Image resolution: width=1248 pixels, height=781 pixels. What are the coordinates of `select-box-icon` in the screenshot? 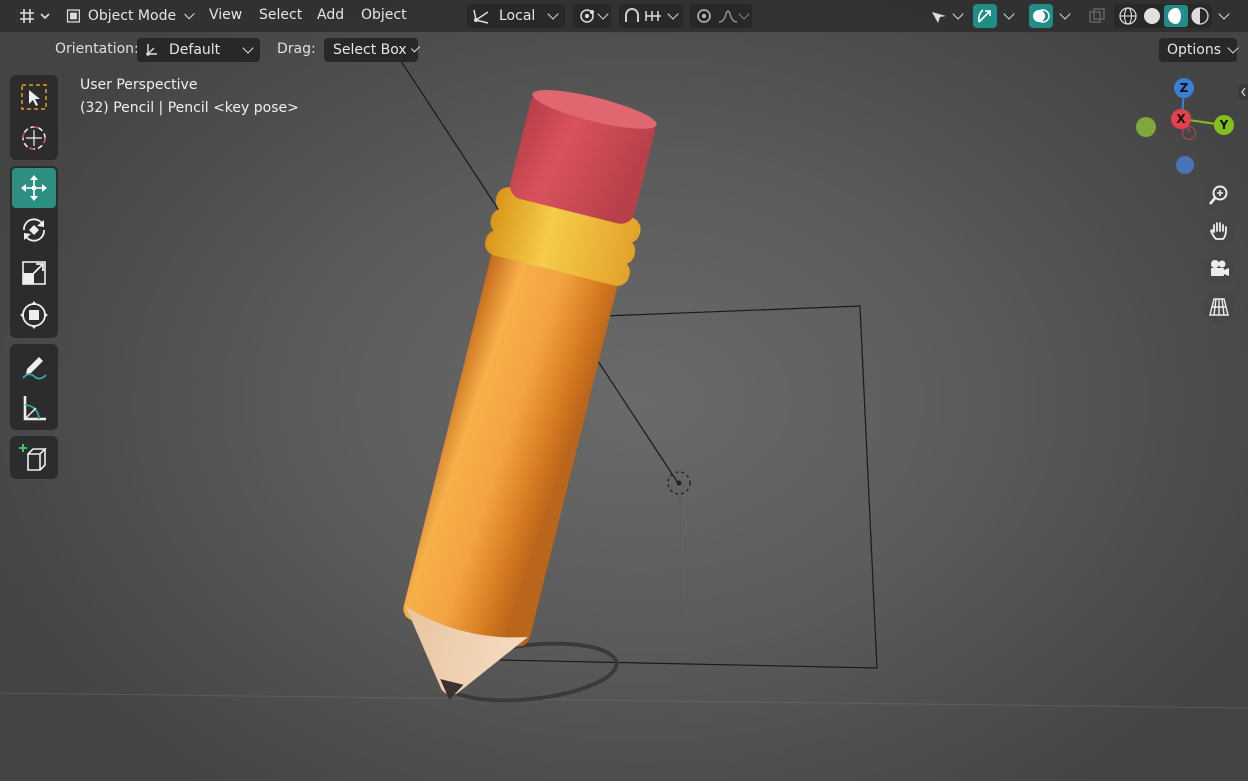 It's located at (34, 97).